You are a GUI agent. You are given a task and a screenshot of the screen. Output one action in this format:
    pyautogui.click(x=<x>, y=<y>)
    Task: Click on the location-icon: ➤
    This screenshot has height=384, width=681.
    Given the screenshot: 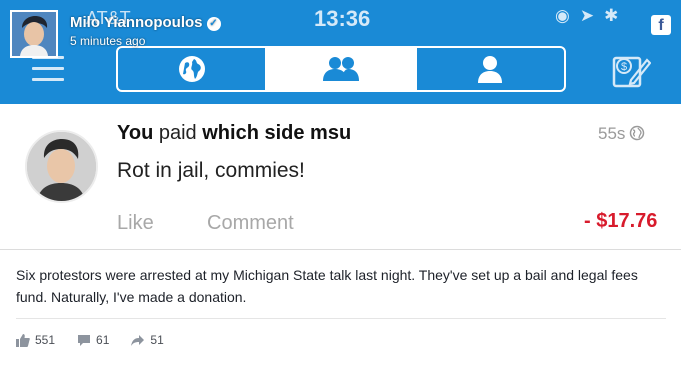 What is the action you would take?
    pyautogui.click(x=587, y=15)
    